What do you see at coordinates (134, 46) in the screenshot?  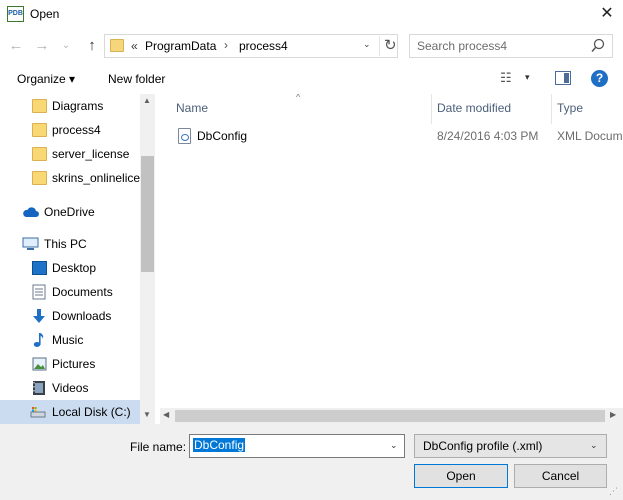 I see `breadcrumb-overflow: «` at bounding box center [134, 46].